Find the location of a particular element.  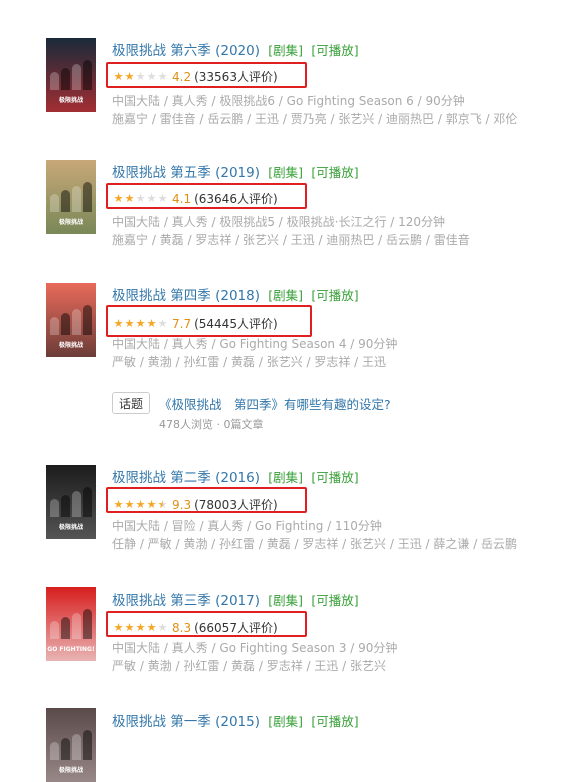

score: 9.3 is located at coordinates (182, 504).